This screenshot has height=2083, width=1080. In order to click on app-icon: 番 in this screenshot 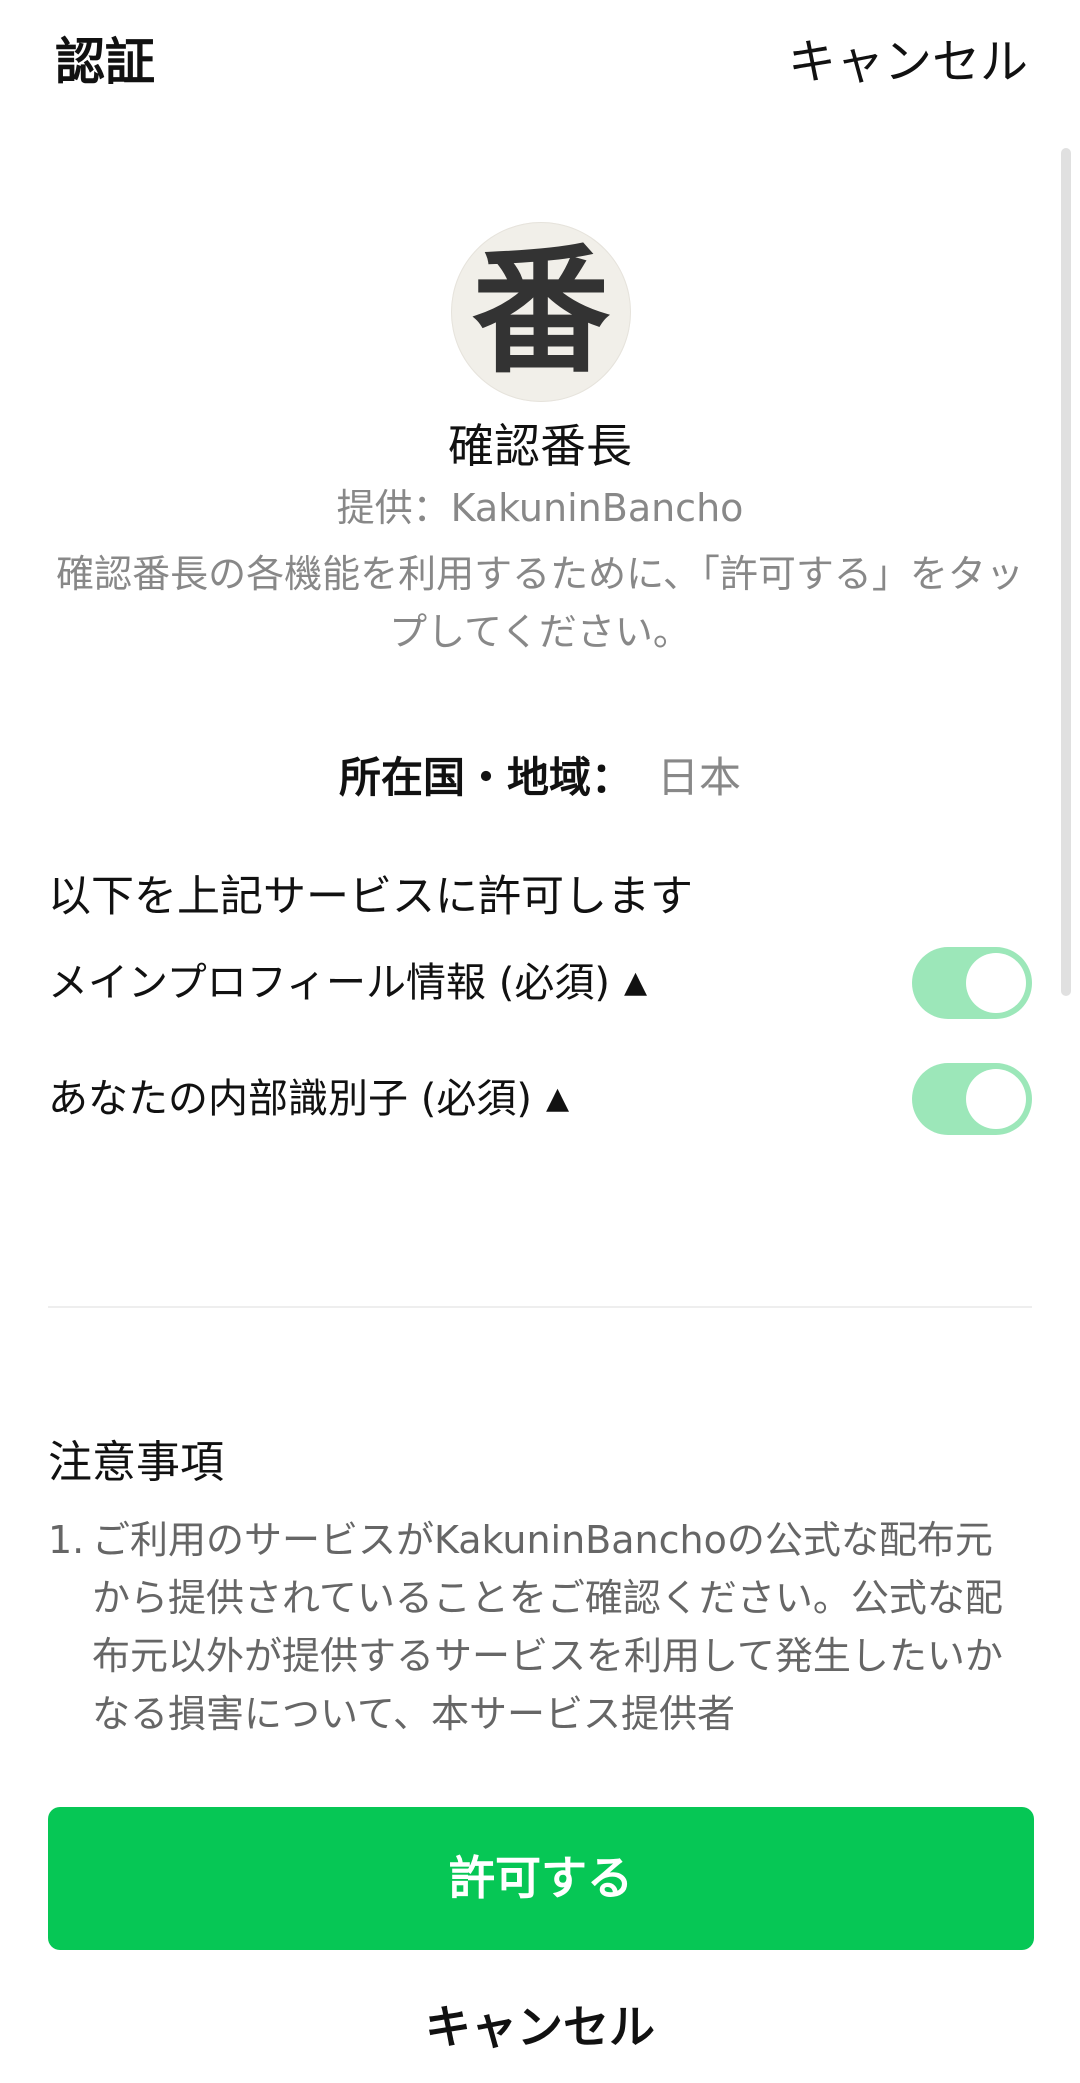, I will do `click(541, 312)`.